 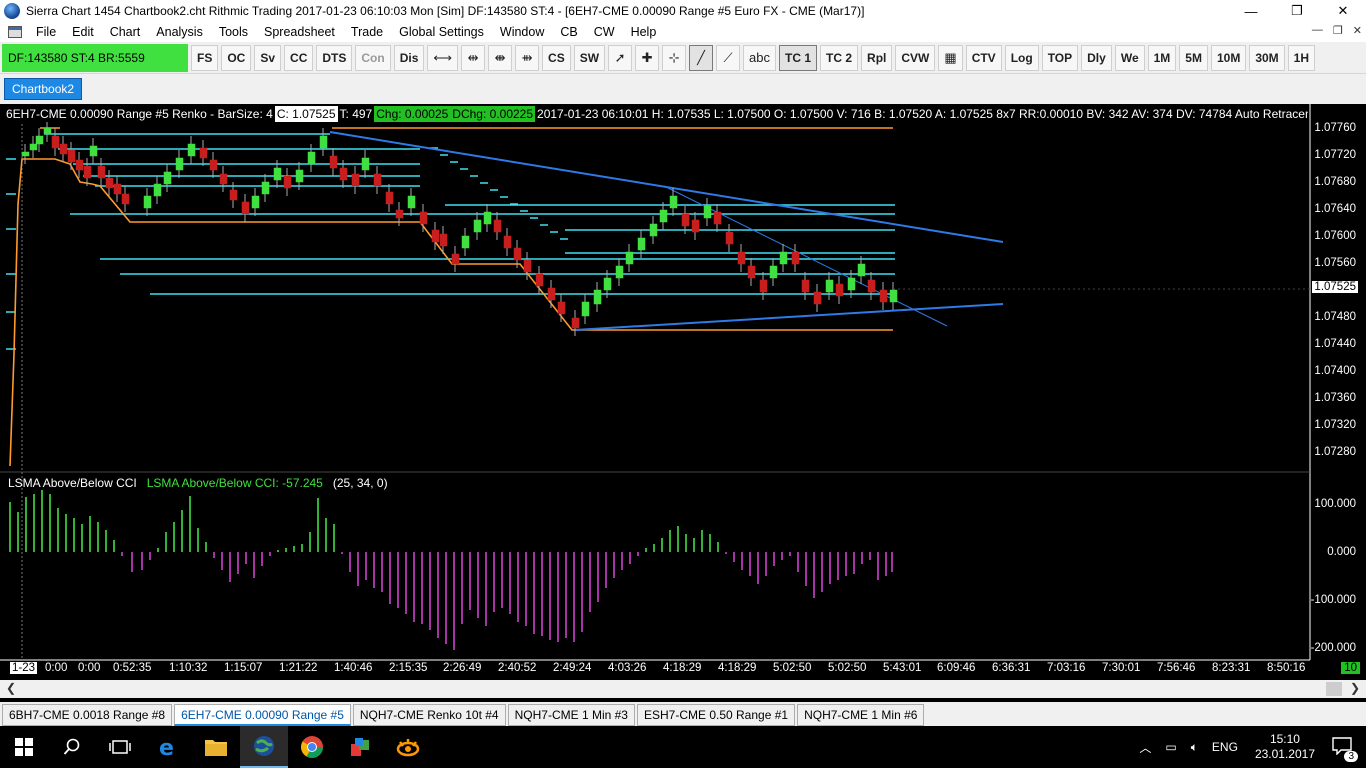 I want to click on mdi-minimize-button: —, so click(x=1317, y=30).